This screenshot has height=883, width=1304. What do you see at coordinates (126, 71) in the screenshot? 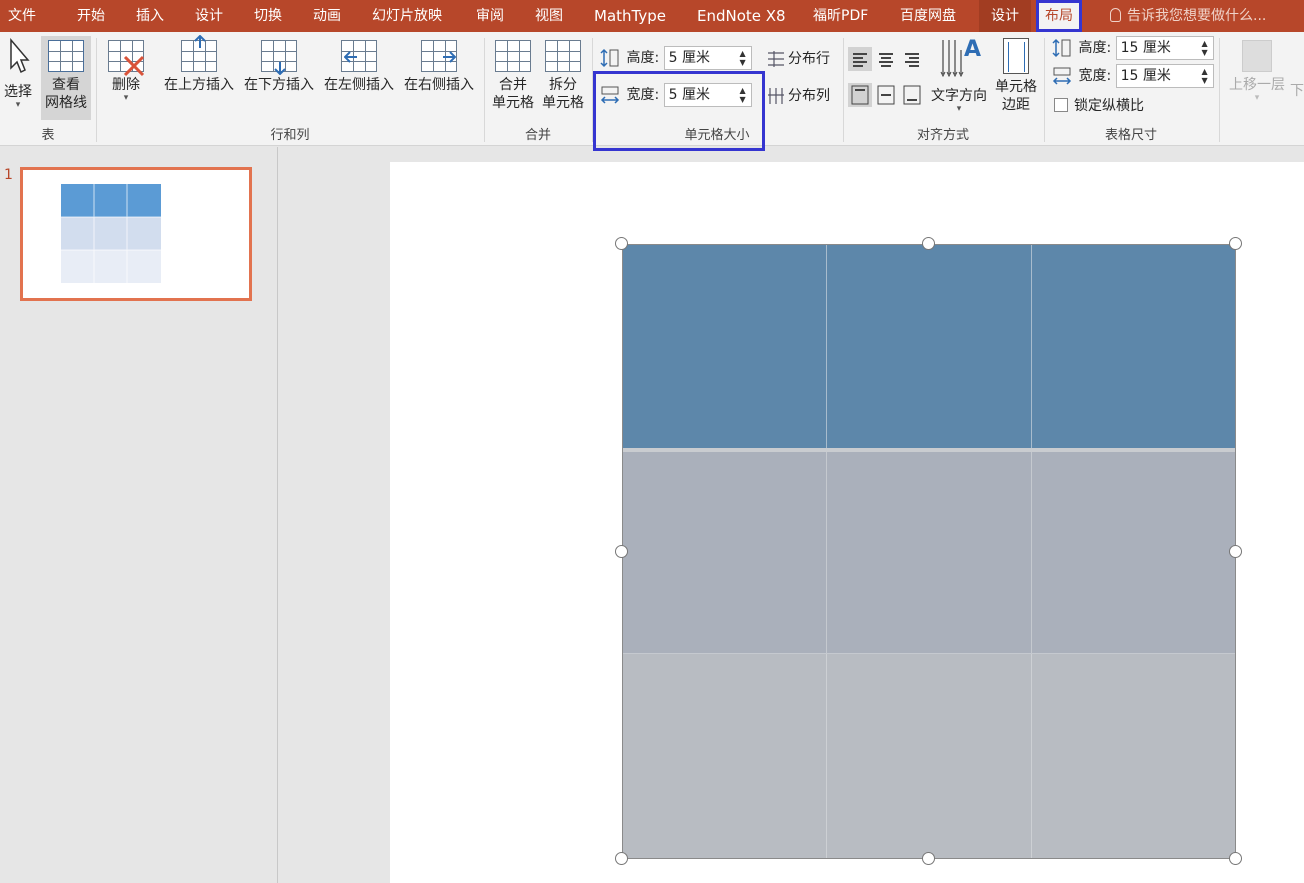
I see `delete-button: 删除 ▾` at bounding box center [126, 71].